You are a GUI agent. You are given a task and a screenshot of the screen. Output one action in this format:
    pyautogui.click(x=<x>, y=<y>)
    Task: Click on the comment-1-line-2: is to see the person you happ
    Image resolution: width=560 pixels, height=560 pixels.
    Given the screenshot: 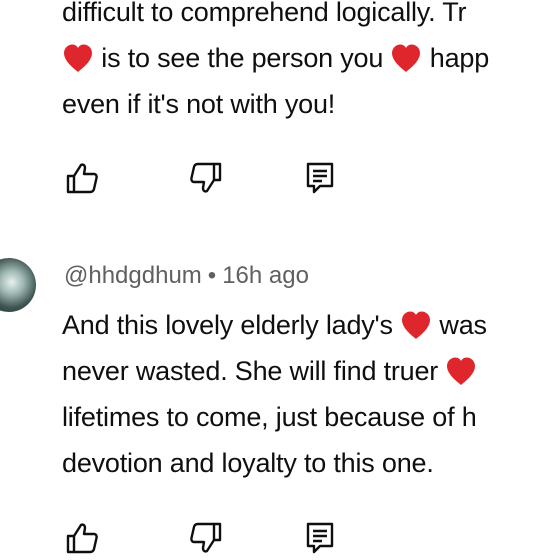 What is the action you would take?
    pyautogui.click(x=275, y=58)
    